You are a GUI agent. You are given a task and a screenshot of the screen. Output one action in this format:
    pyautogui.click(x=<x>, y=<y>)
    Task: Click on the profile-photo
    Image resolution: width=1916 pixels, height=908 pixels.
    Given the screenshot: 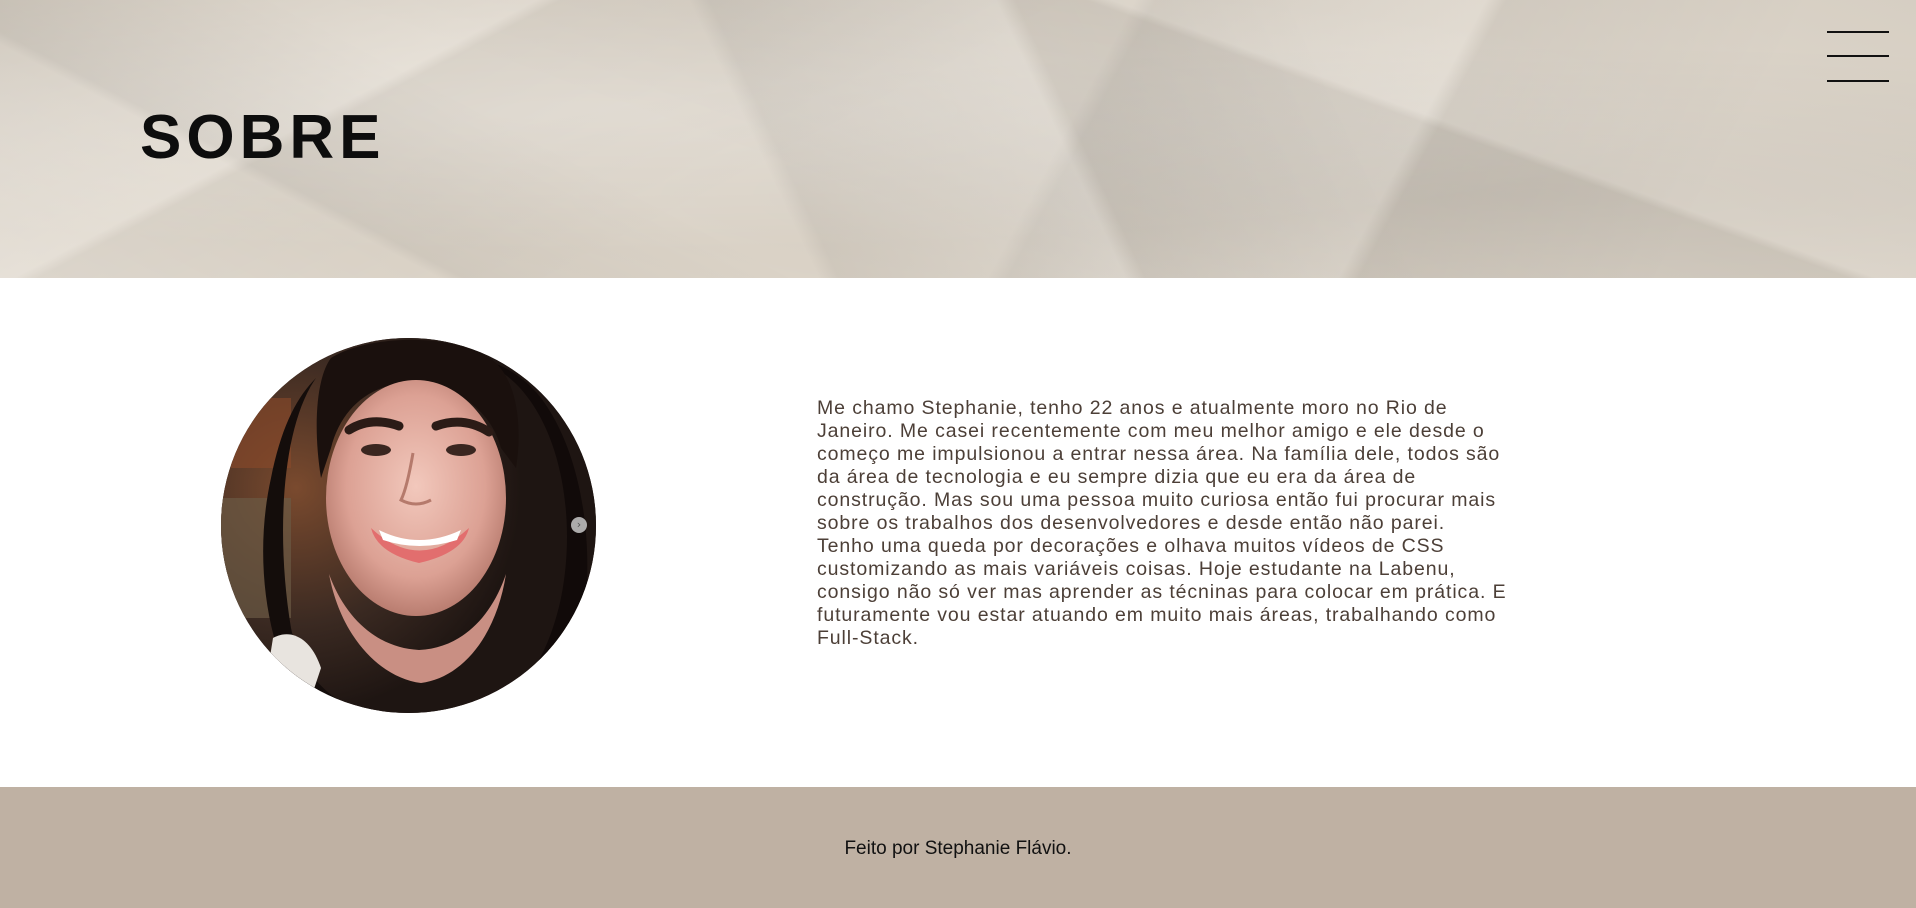 What is the action you would take?
    pyautogui.click(x=408, y=525)
    